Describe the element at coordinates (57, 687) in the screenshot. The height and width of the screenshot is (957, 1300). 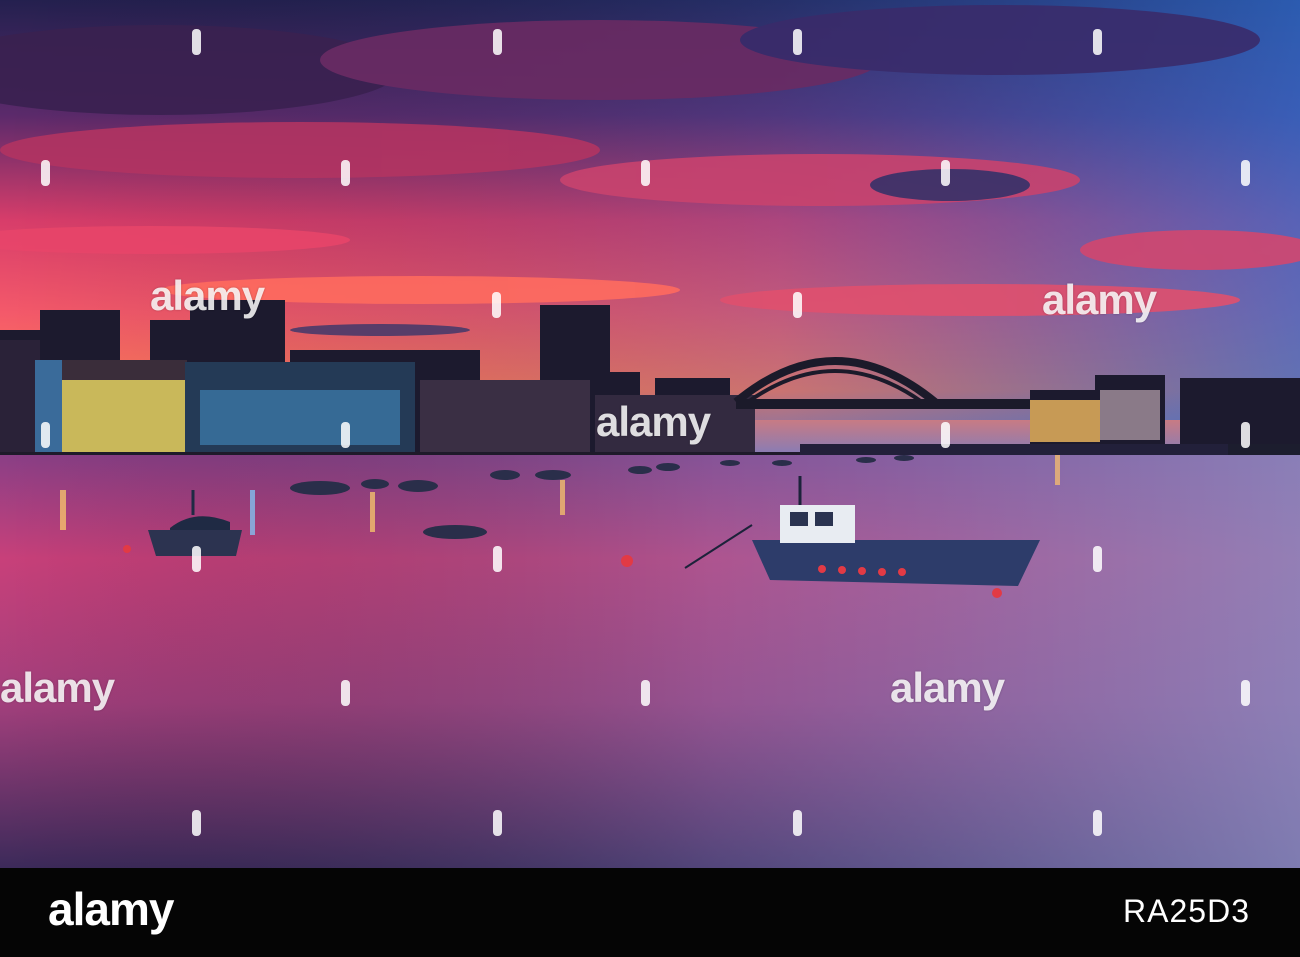
I see `watermark-4: alamy` at that location.